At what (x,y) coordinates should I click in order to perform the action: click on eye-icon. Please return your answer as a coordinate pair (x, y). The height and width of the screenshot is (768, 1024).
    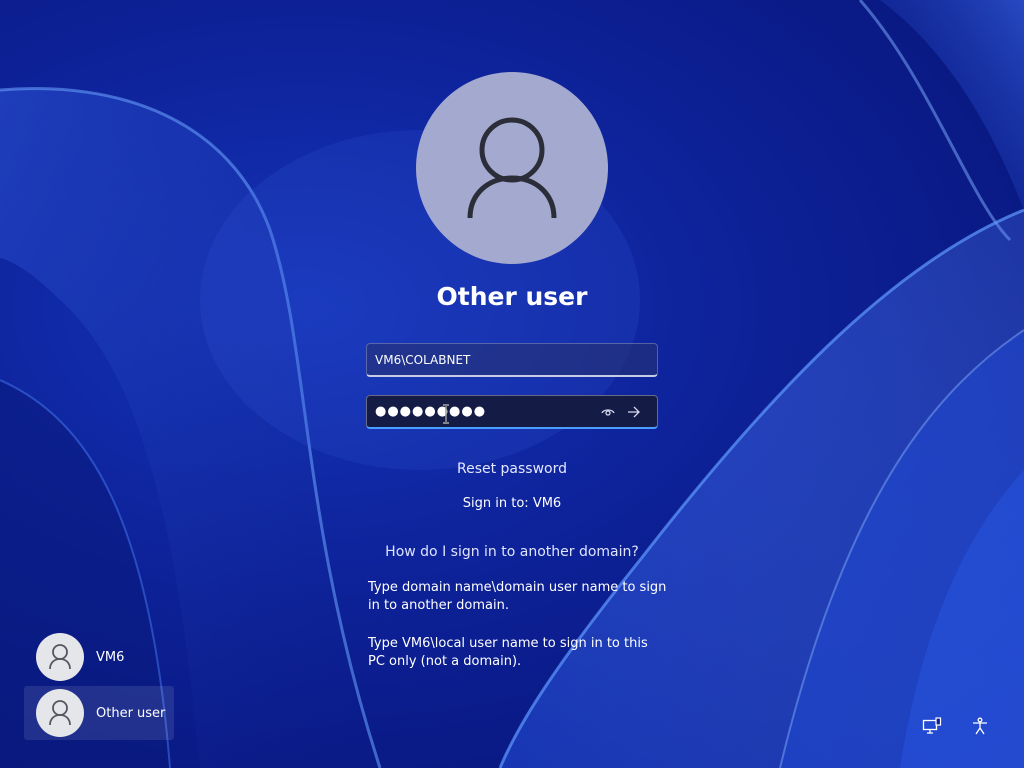
    Looking at the image, I should click on (608, 412).